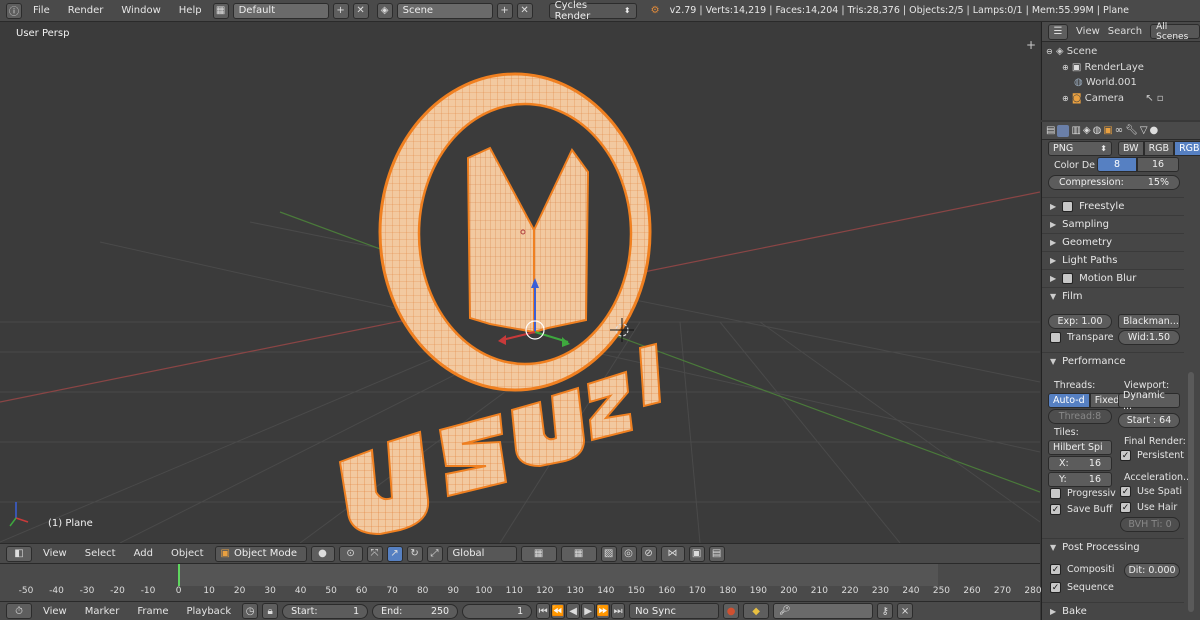 Image resolution: width=1200 pixels, height=620 pixels. Describe the element at coordinates (1152, 570) in the screenshot. I see `dither-field: Dit: 0.000` at that location.